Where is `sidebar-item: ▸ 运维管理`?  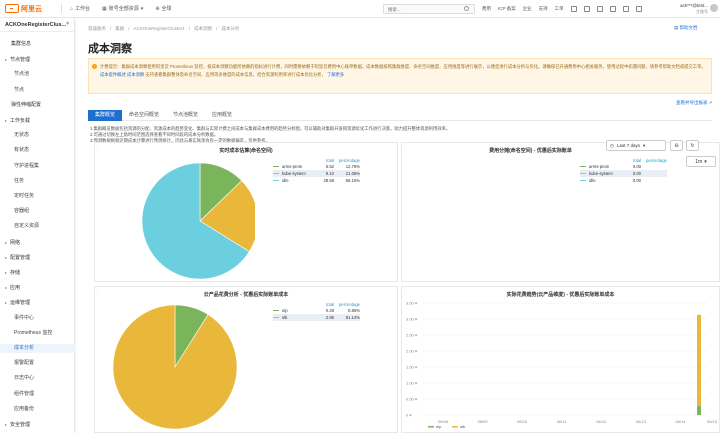 sidebar-item: ▸ 运维管理 is located at coordinates (37, 302).